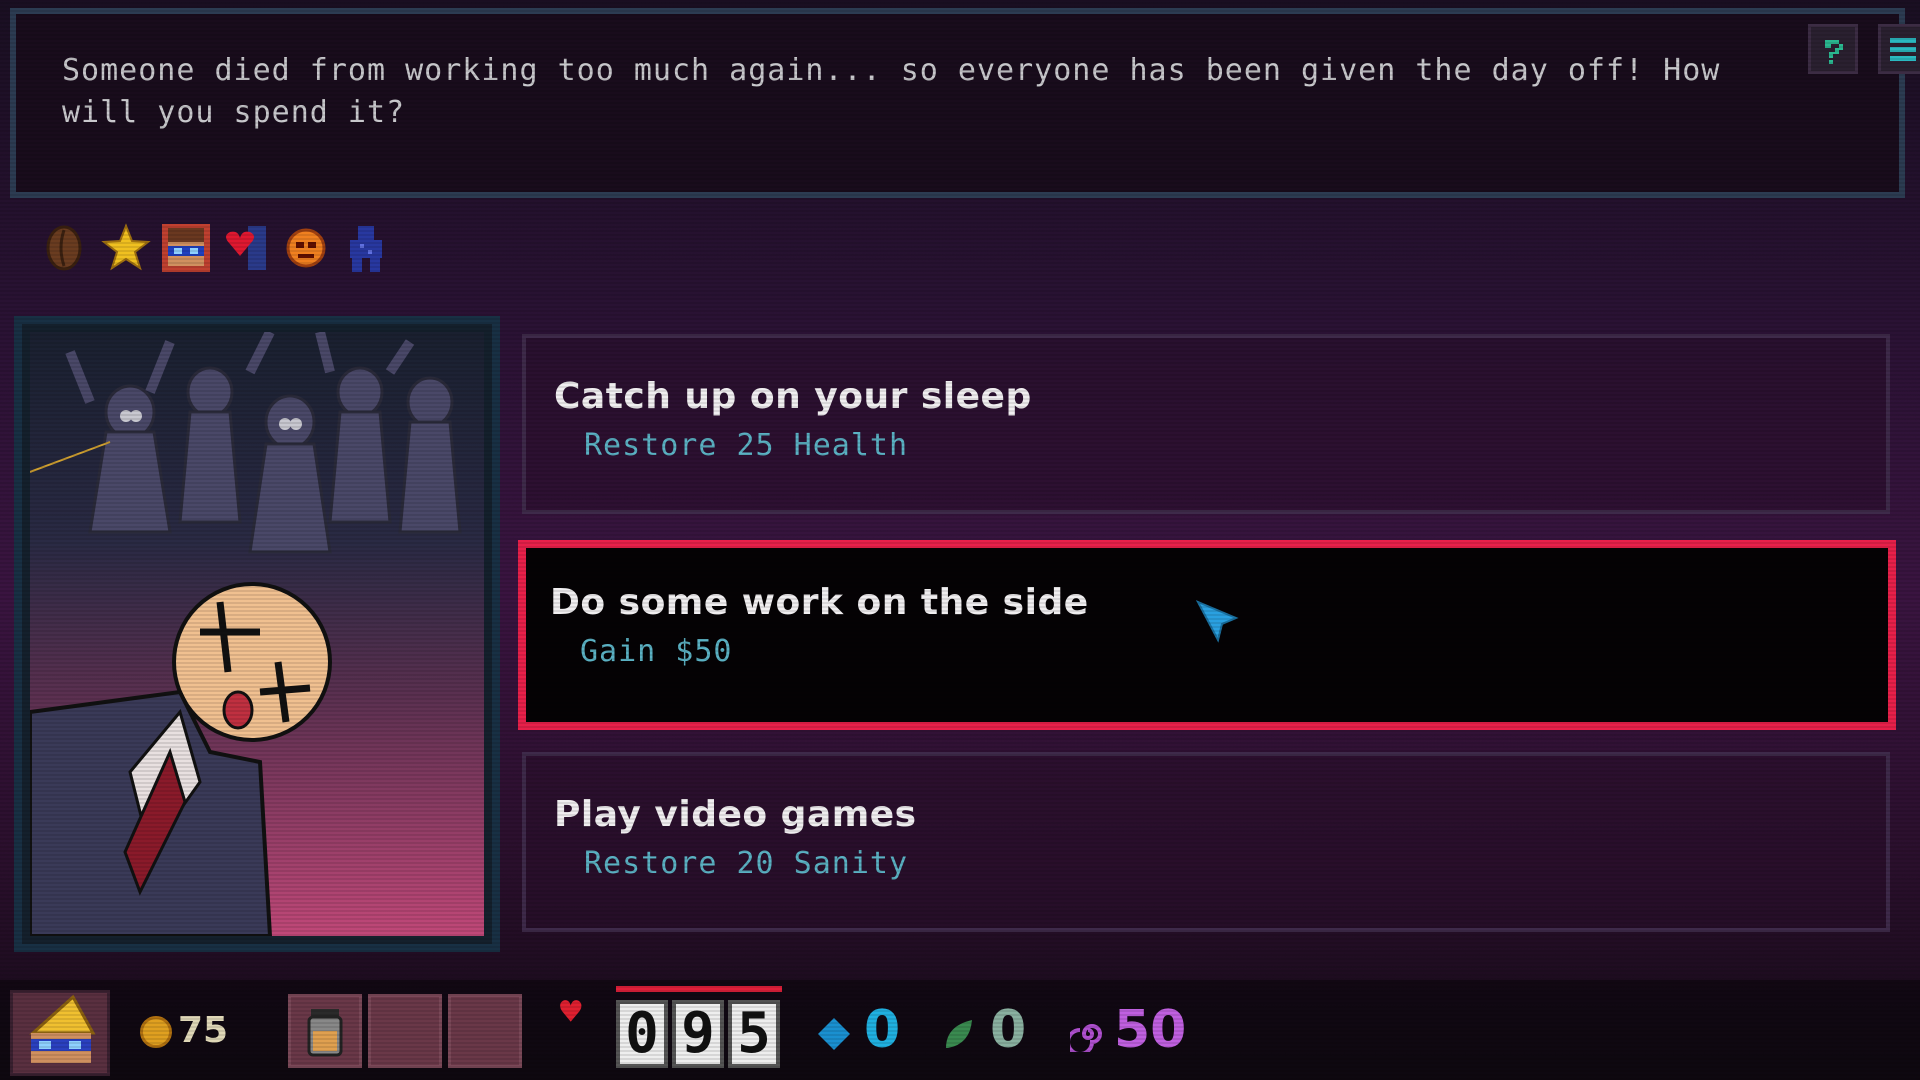 The height and width of the screenshot is (1080, 1920). I want to click on question-icon, so click(1834, 52).